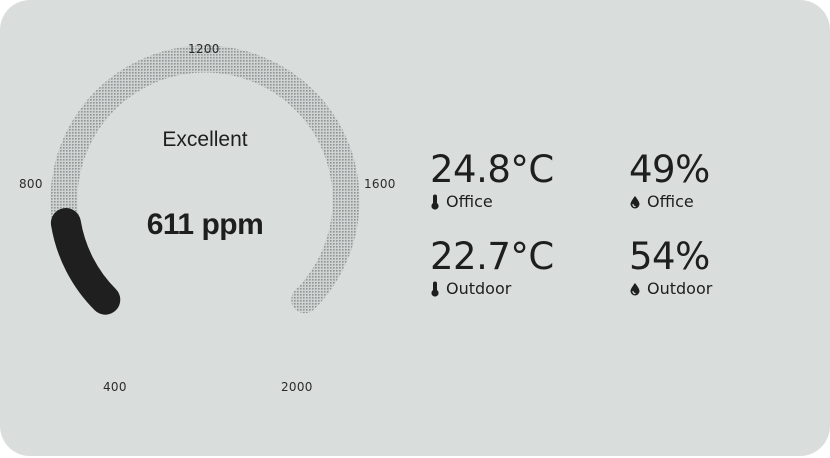 The height and width of the screenshot is (458, 830). I want to click on tick-label-800: 800, so click(31, 184).